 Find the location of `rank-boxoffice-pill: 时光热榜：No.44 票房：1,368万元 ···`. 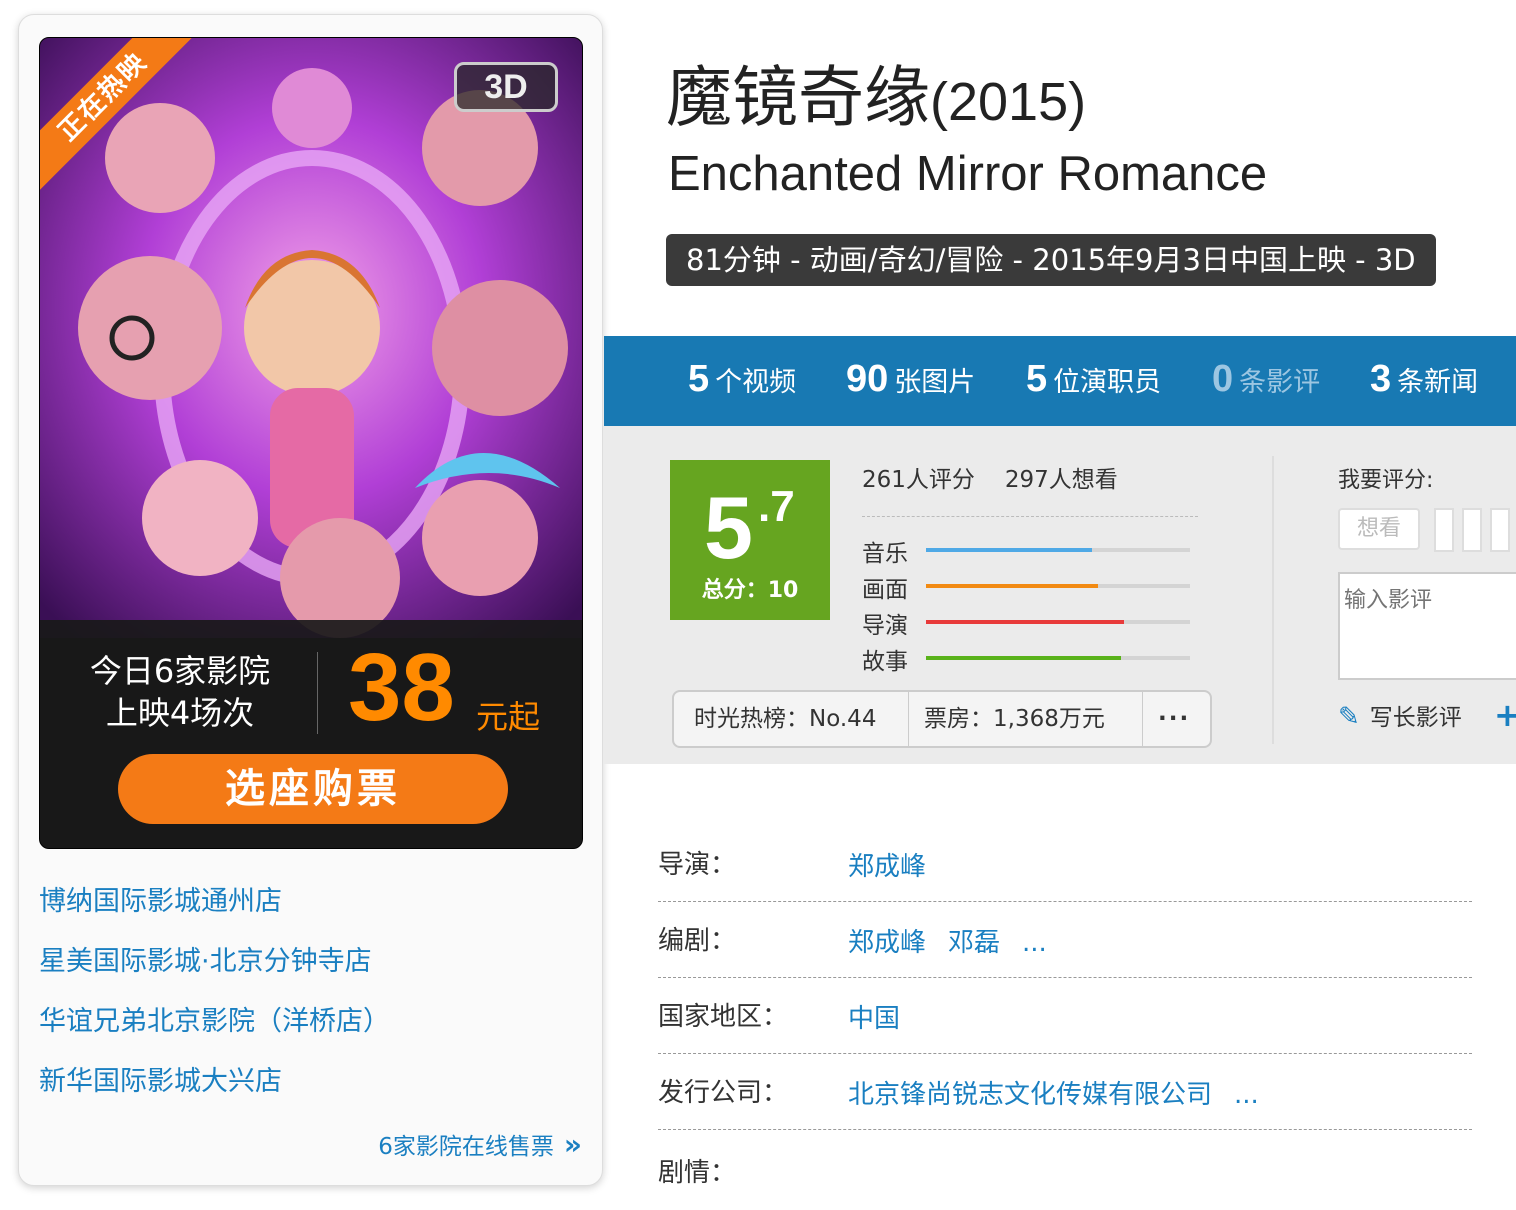

rank-boxoffice-pill: 时光热榜：No.44 票房：1,368万元 ··· is located at coordinates (942, 719).